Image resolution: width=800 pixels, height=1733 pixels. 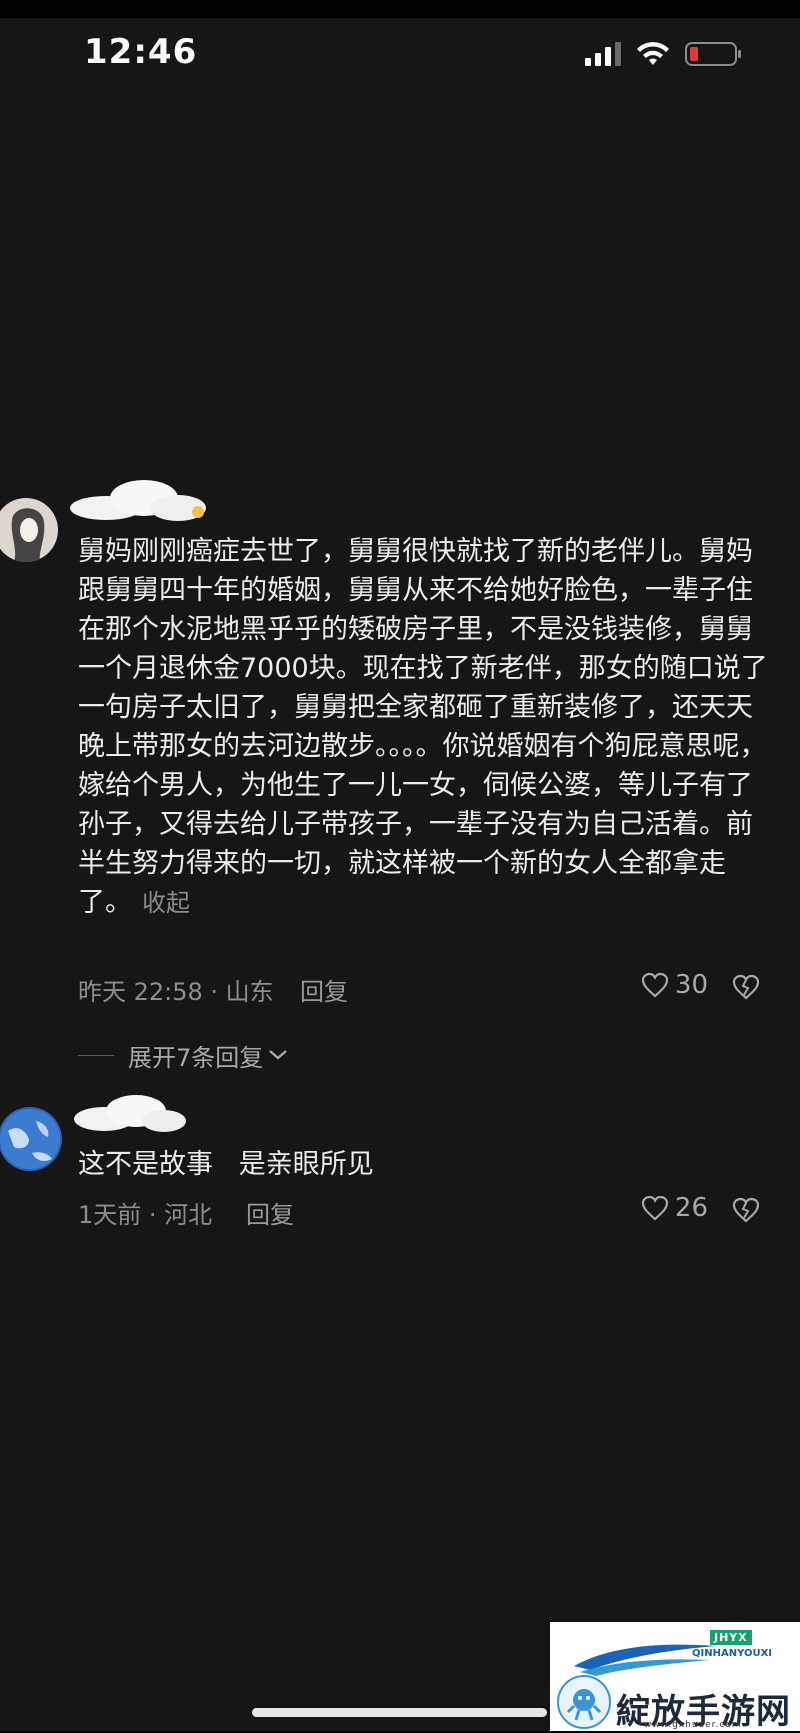 What do you see at coordinates (584, 1702) in the screenshot?
I see `watermark-mascot-icon` at bounding box center [584, 1702].